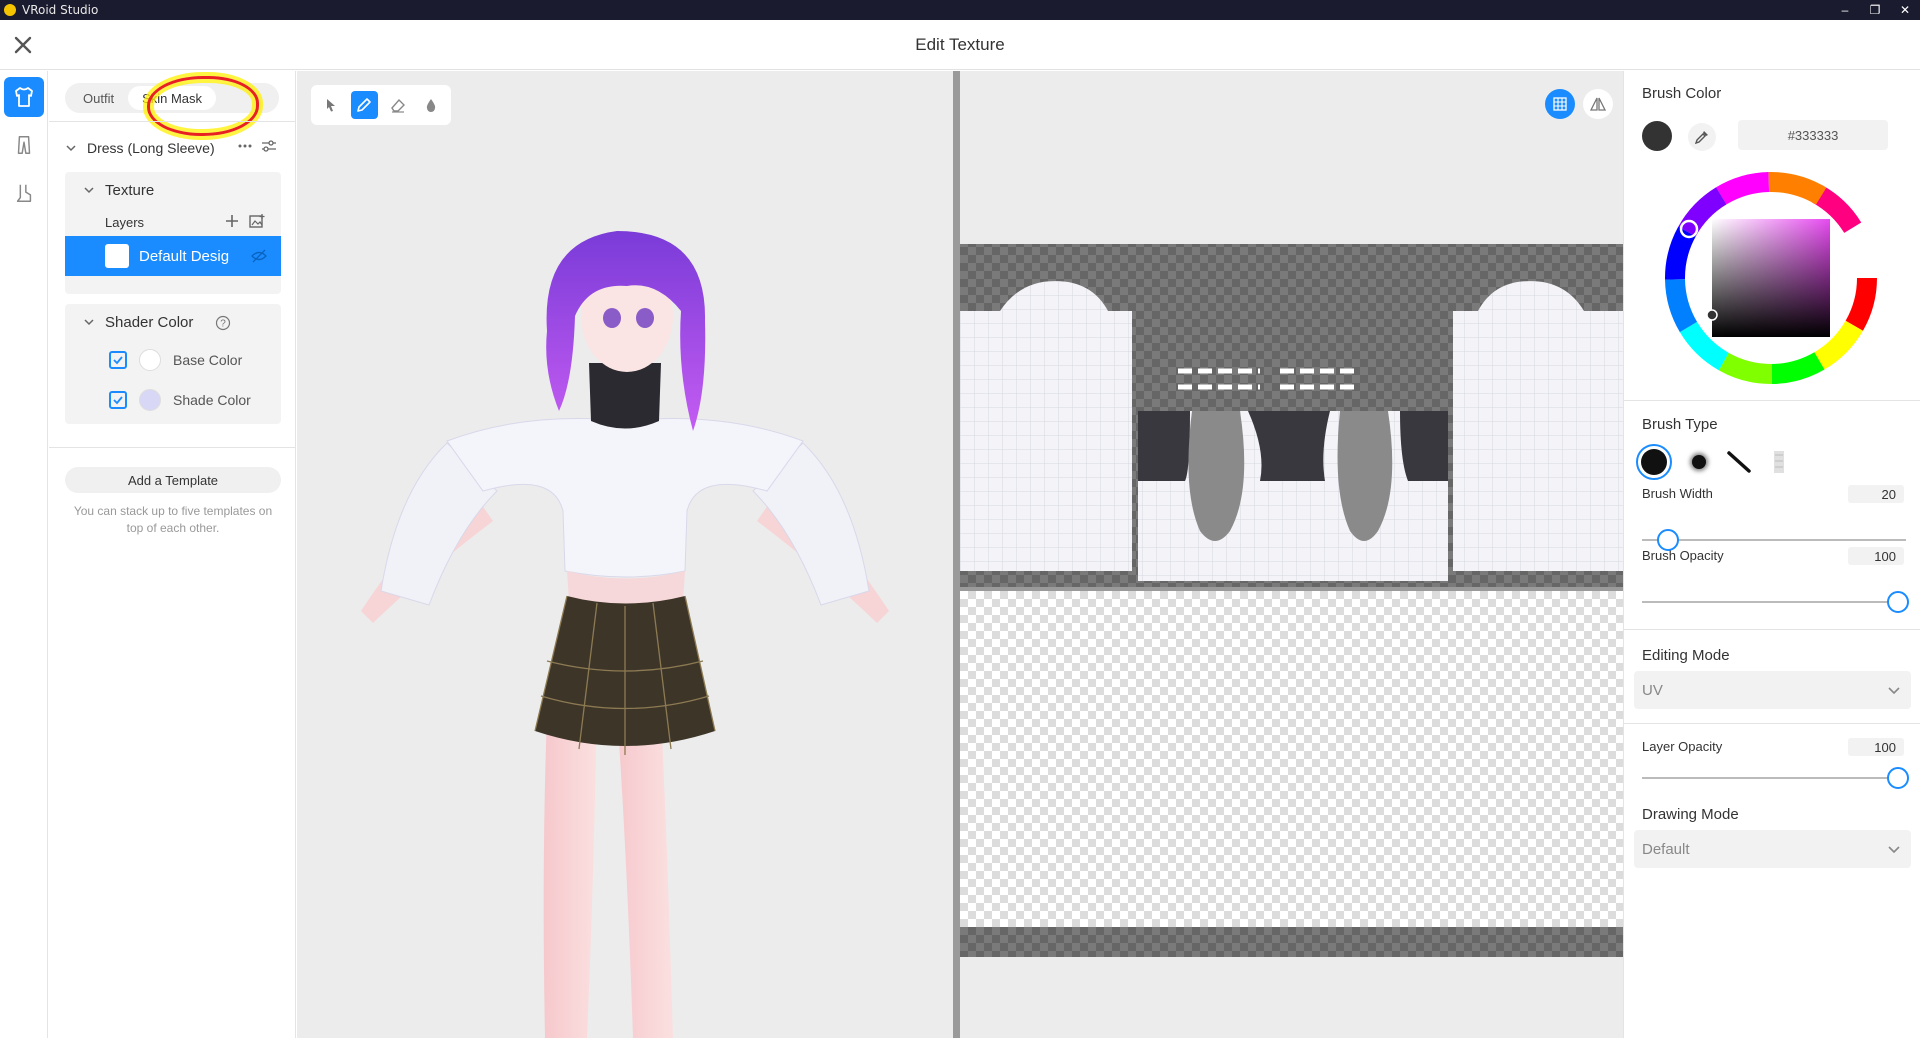  I want to click on rail-pants-button, so click(24, 145).